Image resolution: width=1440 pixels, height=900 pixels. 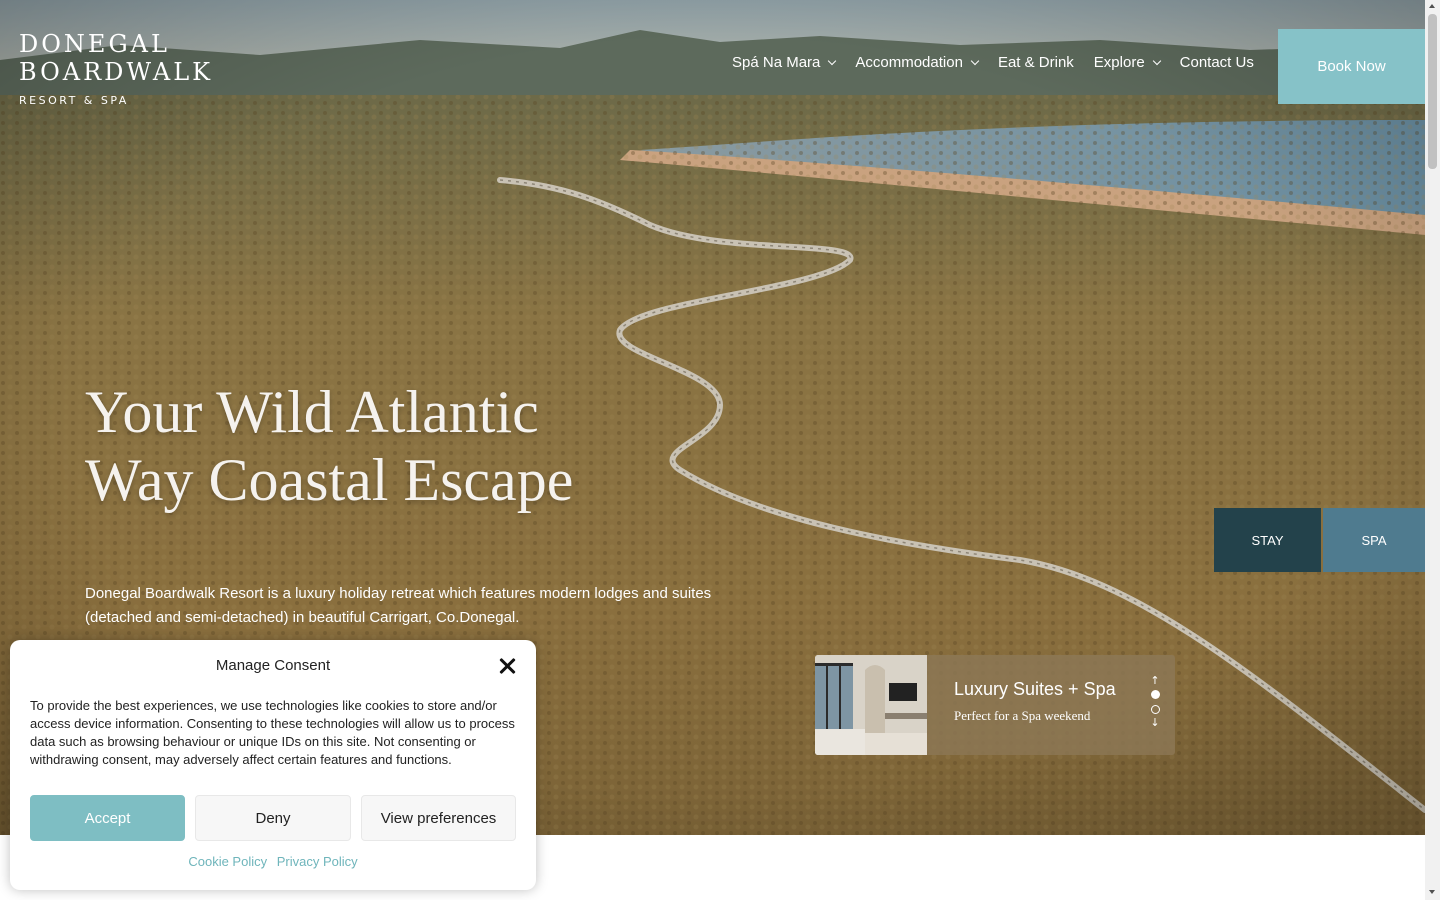 What do you see at coordinates (507, 666) in the screenshot?
I see `close-icon` at bounding box center [507, 666].